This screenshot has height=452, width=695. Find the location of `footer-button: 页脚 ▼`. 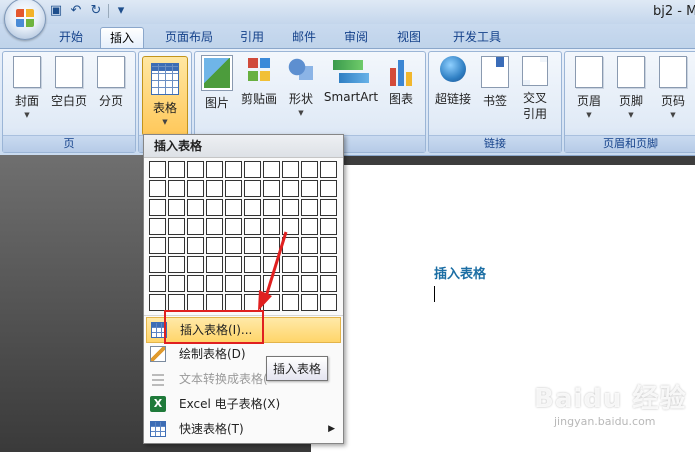

footer-button: 页脚 ▼ is located at coordinates (631, 87).